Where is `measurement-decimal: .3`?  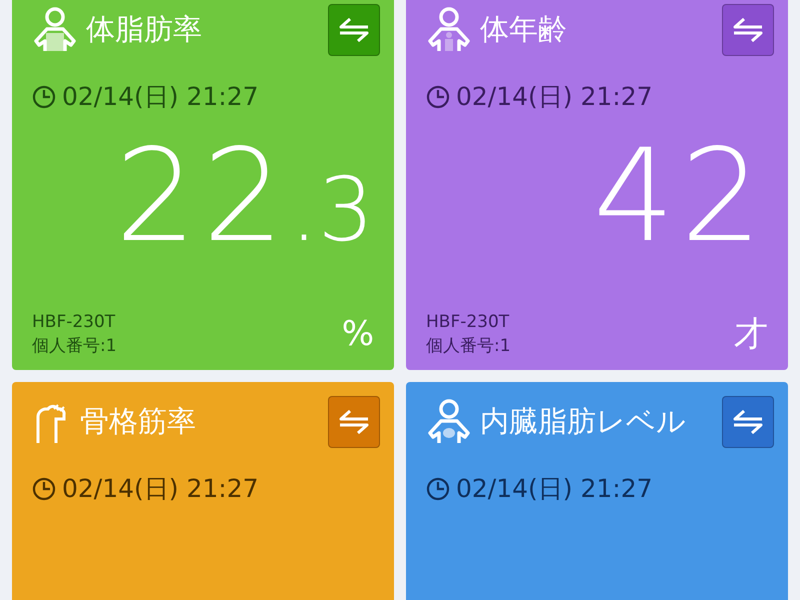 measurement-decimal: .3 is located at coordinates (332, 210).